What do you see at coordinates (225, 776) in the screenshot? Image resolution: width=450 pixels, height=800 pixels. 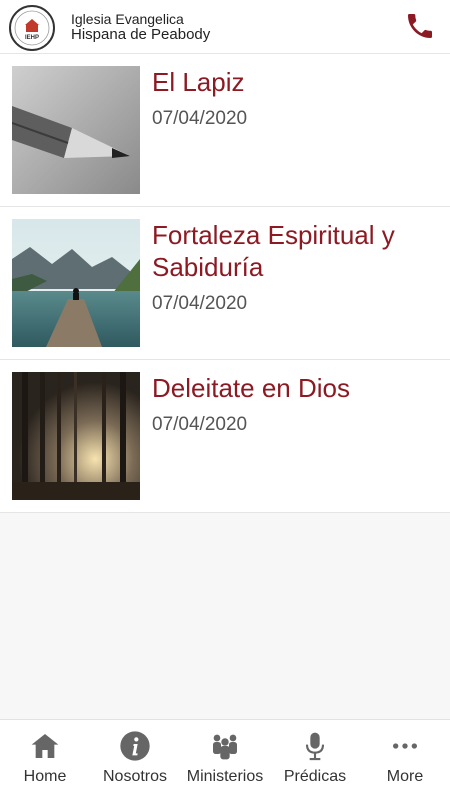 I see `tab-label: Ministerios` at bounding box center [225, 776].